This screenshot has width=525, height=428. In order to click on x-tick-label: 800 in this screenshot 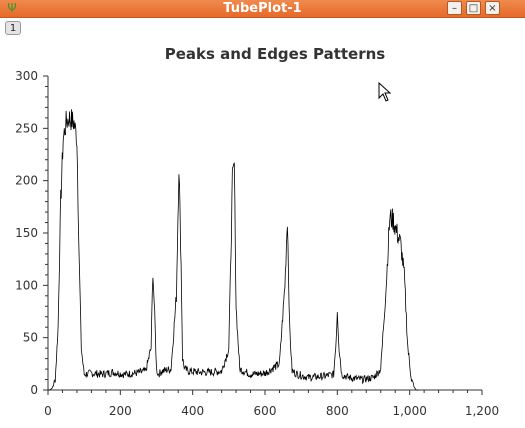, I will do `click(337, 411)`.